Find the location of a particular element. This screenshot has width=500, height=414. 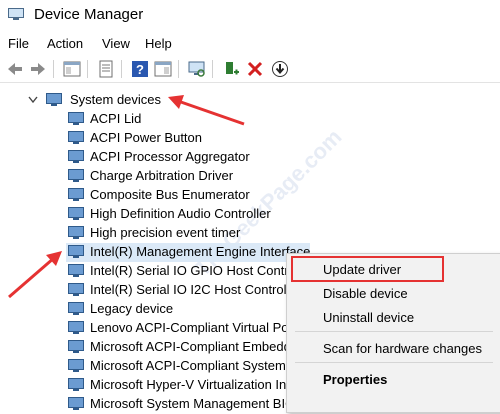

device-label: Intel(R) Management Engine Interface is located at coordinates (200, 251).